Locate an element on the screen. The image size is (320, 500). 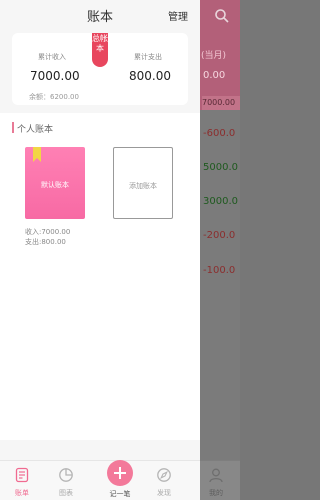
book-expense: 支出:800.00 is located at coordinates (45, 242).